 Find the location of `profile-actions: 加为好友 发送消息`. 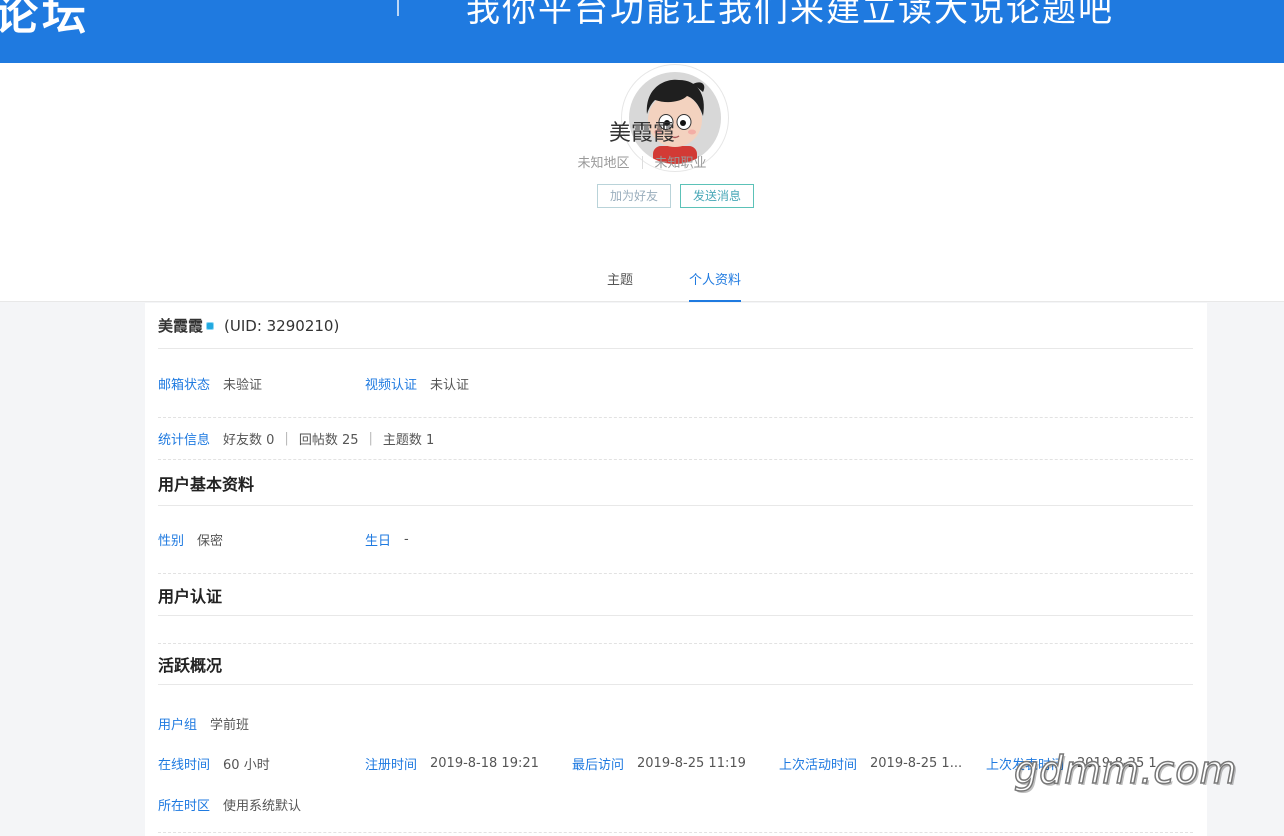

profile-actions: 加为好友 发送消息 is located at coordinates (675, 196).